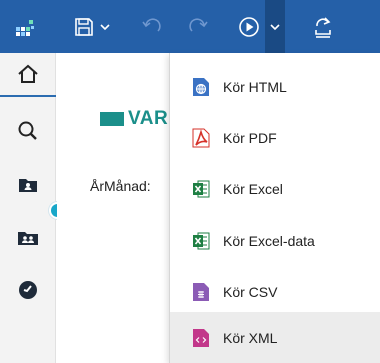 The width and height of the screenshot is (380, 363). What do you see at coordinates (201, 291) in the screenshot?
I see `csv-icon` at bounding box center [201, 291].